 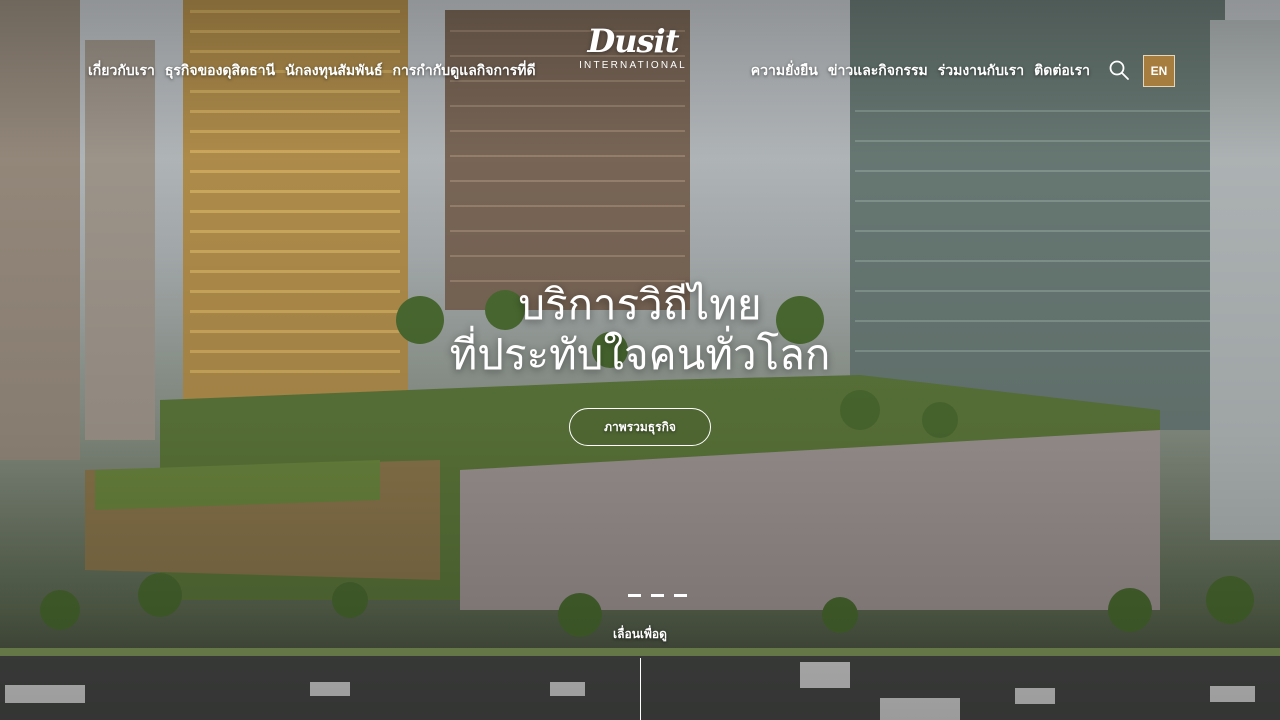 What do you see at coordinates (1062, 71) in the screenshot?
I see `nav-item-contact: ติดต่อเรา` at bounding box center [1062, 71].